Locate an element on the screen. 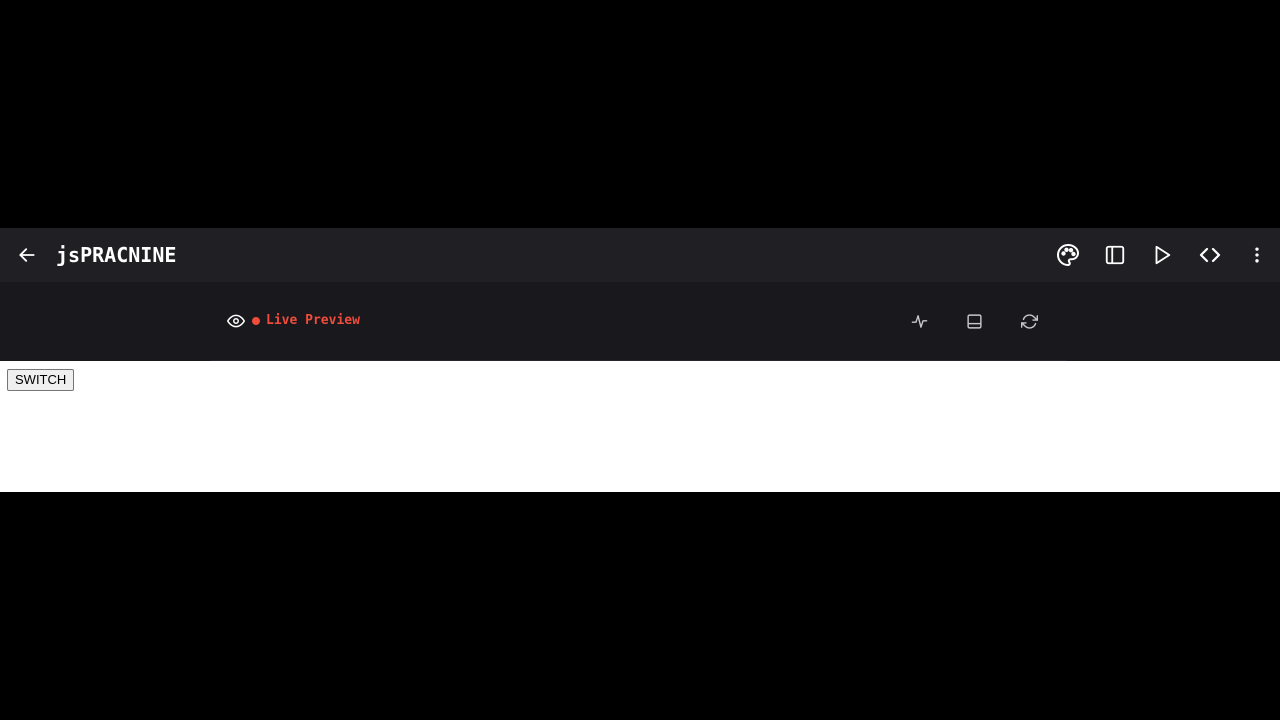 The height and width of the screenshot is (720, 1280). eye-icon is located at coordinates (236, 321).